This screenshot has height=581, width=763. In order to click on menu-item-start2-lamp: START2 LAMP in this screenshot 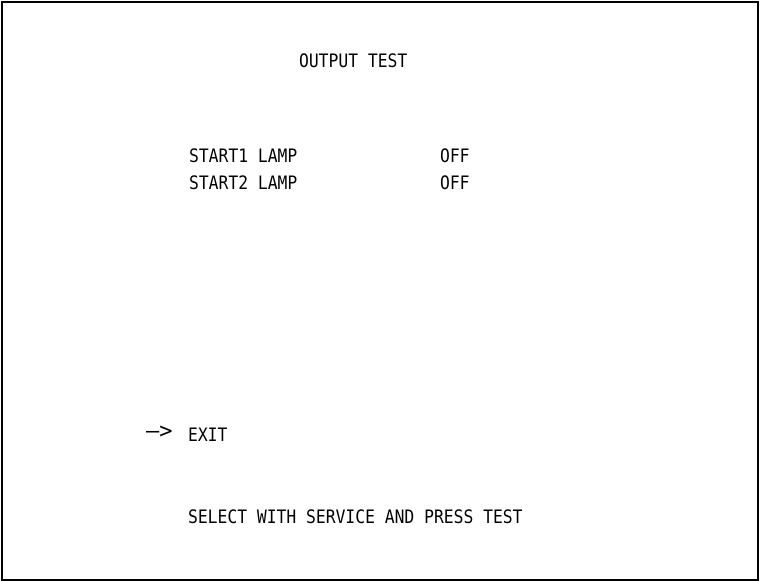, I will do `click(243, 183)`.